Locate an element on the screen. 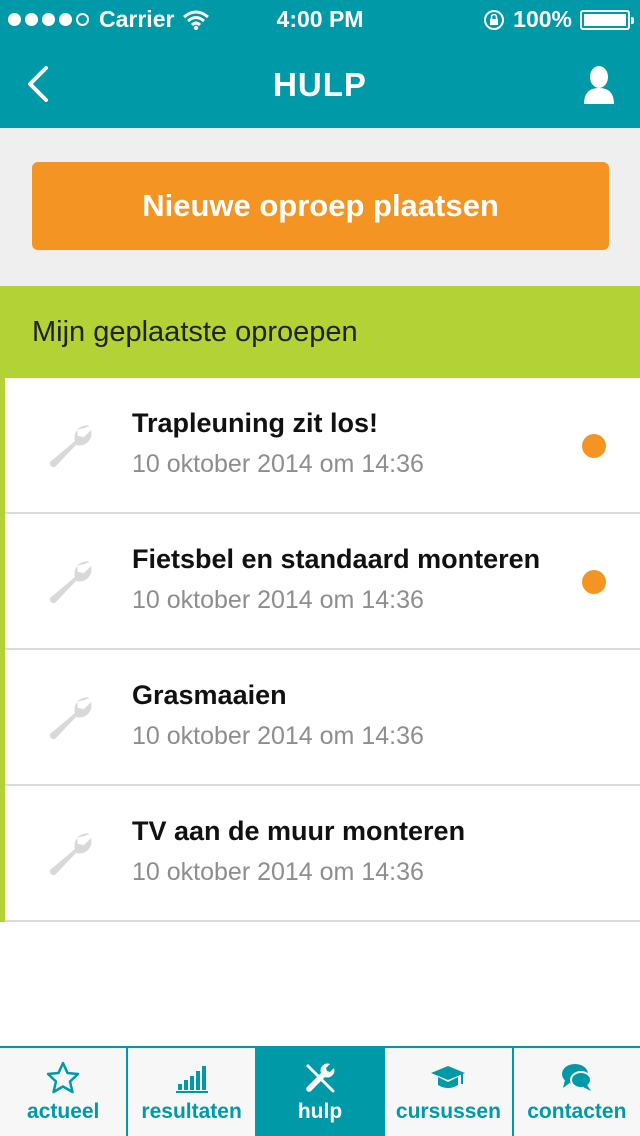  orientation-lock-icon is located at coordinates (494, 19).